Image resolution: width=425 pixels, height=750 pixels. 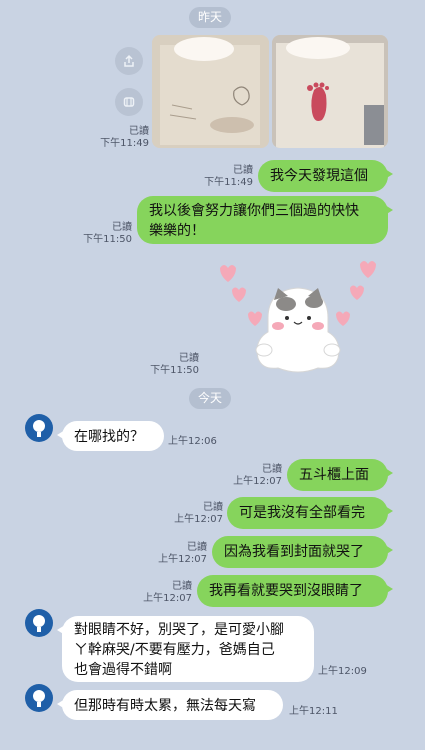 I want to click on photo-read-status: 已讀, so click(x=139, y=131).